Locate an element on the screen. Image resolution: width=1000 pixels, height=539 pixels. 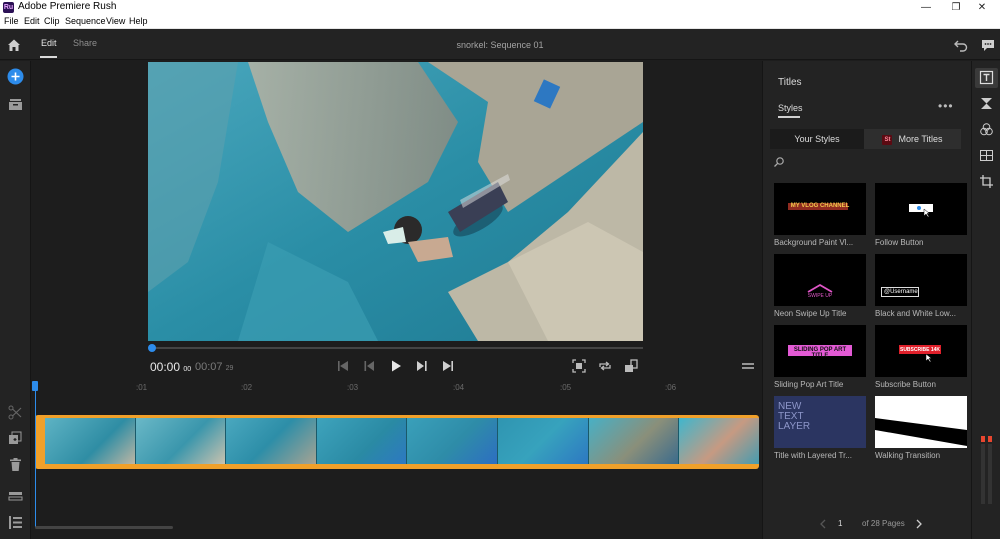
title-template-neon-swipe-up: SWIPE UP is located at coordinates (820, 280).